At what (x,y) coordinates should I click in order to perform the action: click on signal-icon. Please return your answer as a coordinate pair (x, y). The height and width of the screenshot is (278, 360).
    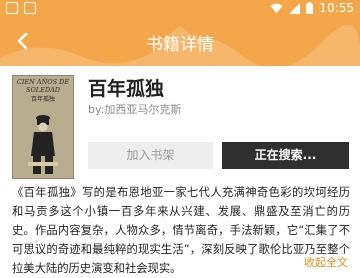
    Looking at the image, I should click on (295, 8).